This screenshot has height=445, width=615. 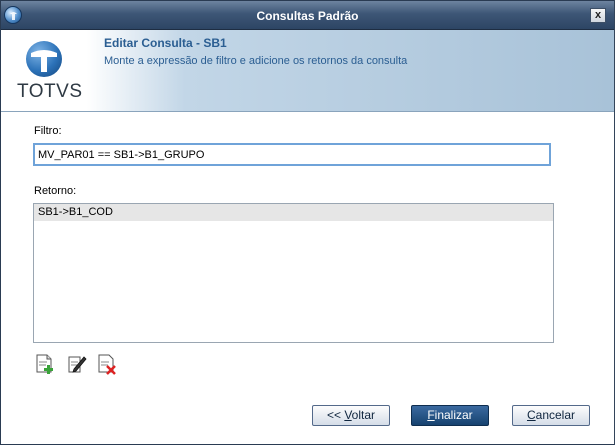 I want to click on delete-return-button, so click(x=107, y=364).